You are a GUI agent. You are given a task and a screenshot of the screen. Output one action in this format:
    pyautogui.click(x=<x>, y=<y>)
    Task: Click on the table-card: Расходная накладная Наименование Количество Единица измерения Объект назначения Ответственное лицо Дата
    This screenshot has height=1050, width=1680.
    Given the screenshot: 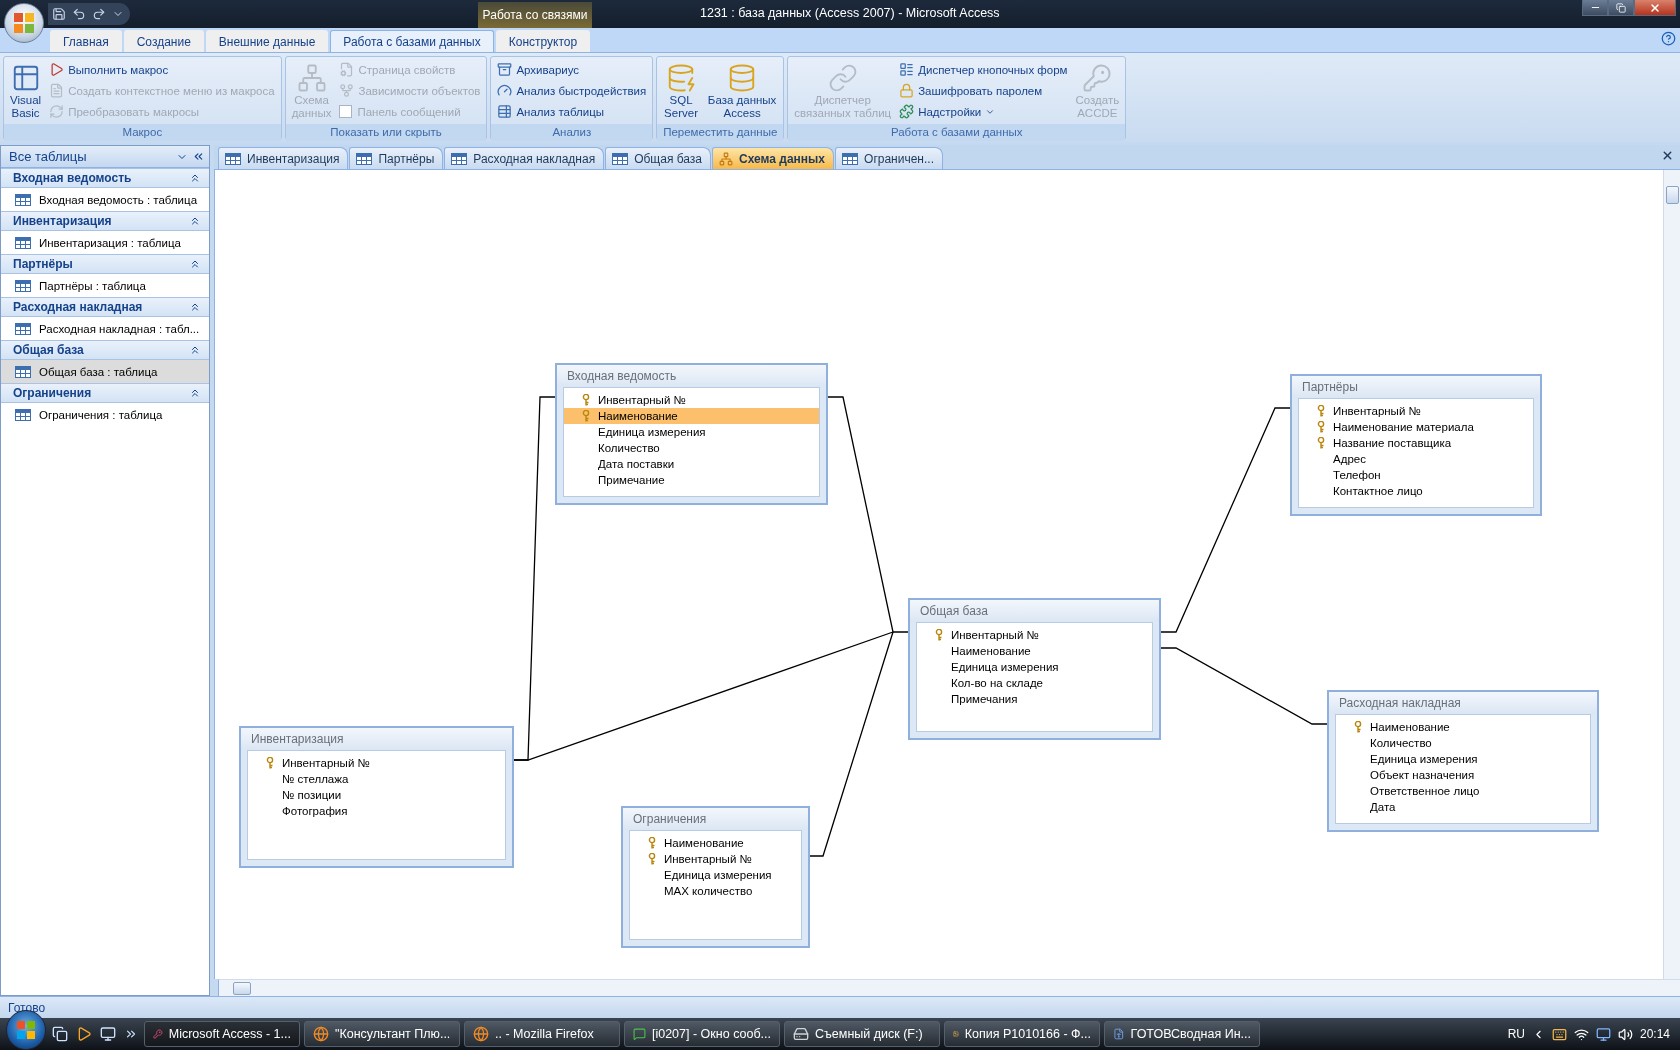 What is the action you would take?
    pyautogui.click(x=1463, y=761)
    